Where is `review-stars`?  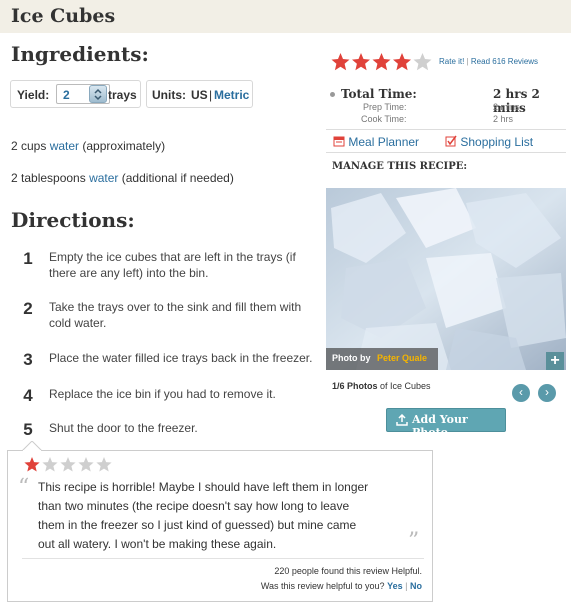 review-stars is located at coordinates (68, 467).